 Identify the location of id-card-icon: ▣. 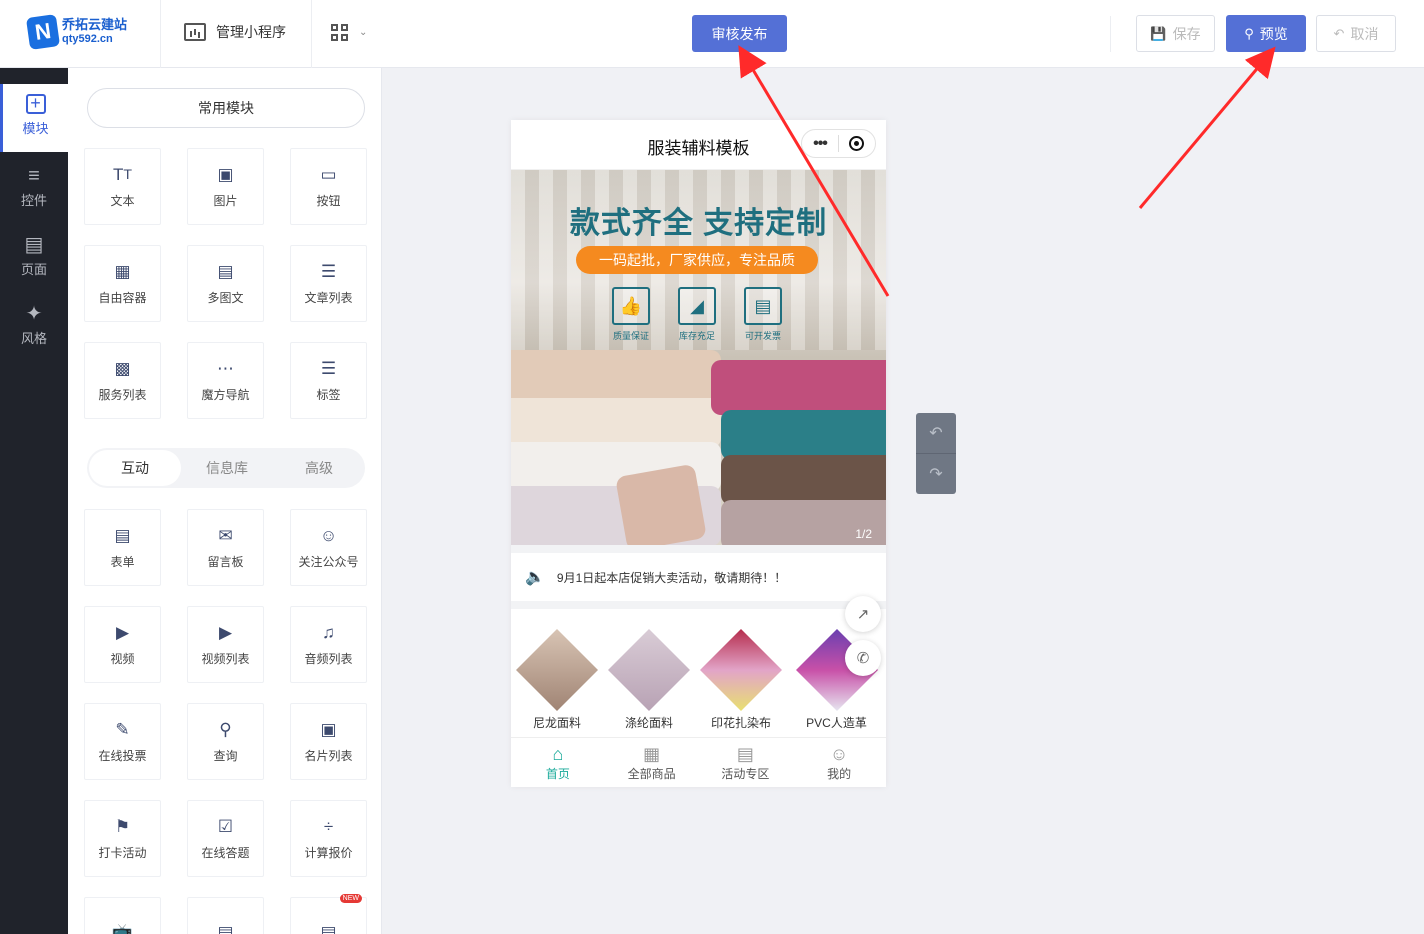
(328, 729).